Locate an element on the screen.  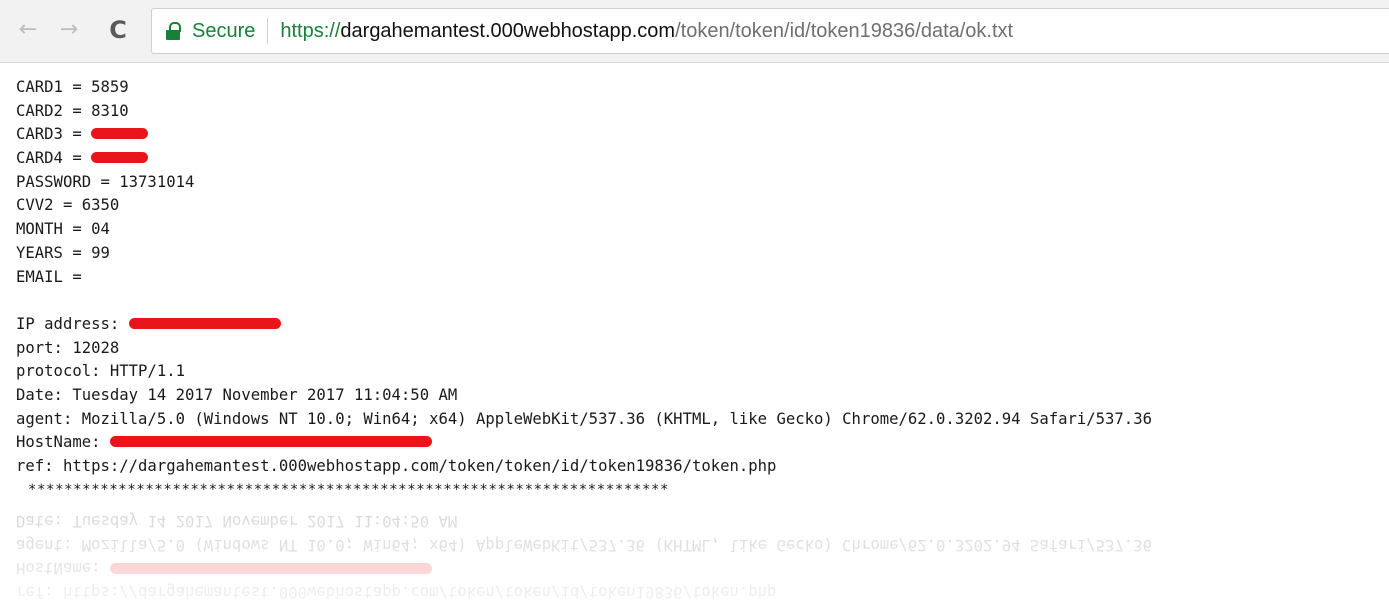
card4-label: CARD4 = is located at coordinates (54, 158).